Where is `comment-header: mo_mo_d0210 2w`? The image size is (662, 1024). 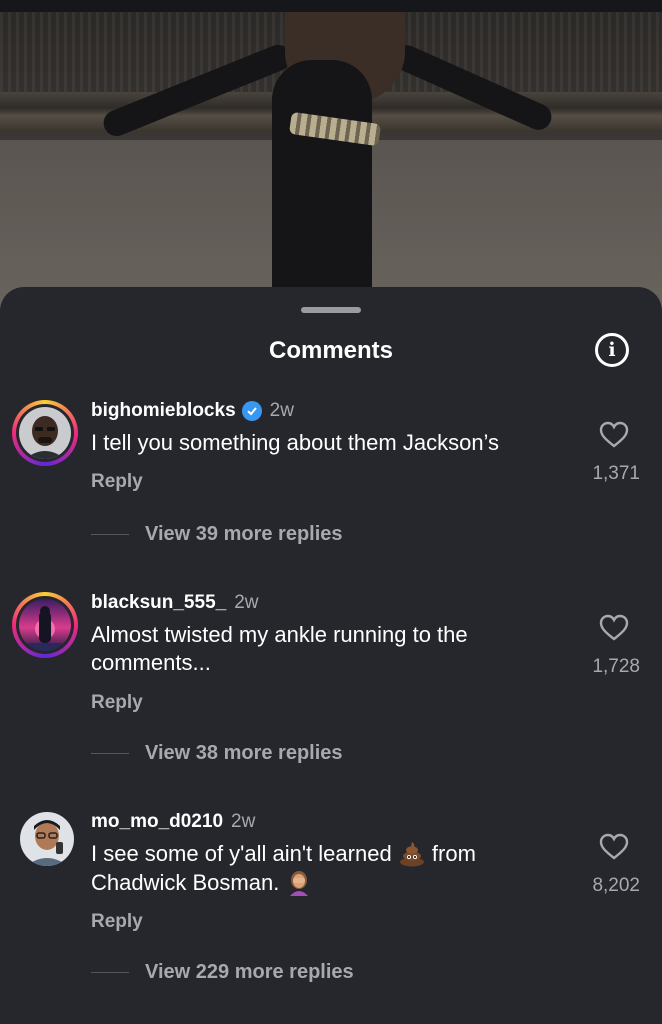 comment-header: mo_mo_d0210 2w is located at coordinates (173, 822).